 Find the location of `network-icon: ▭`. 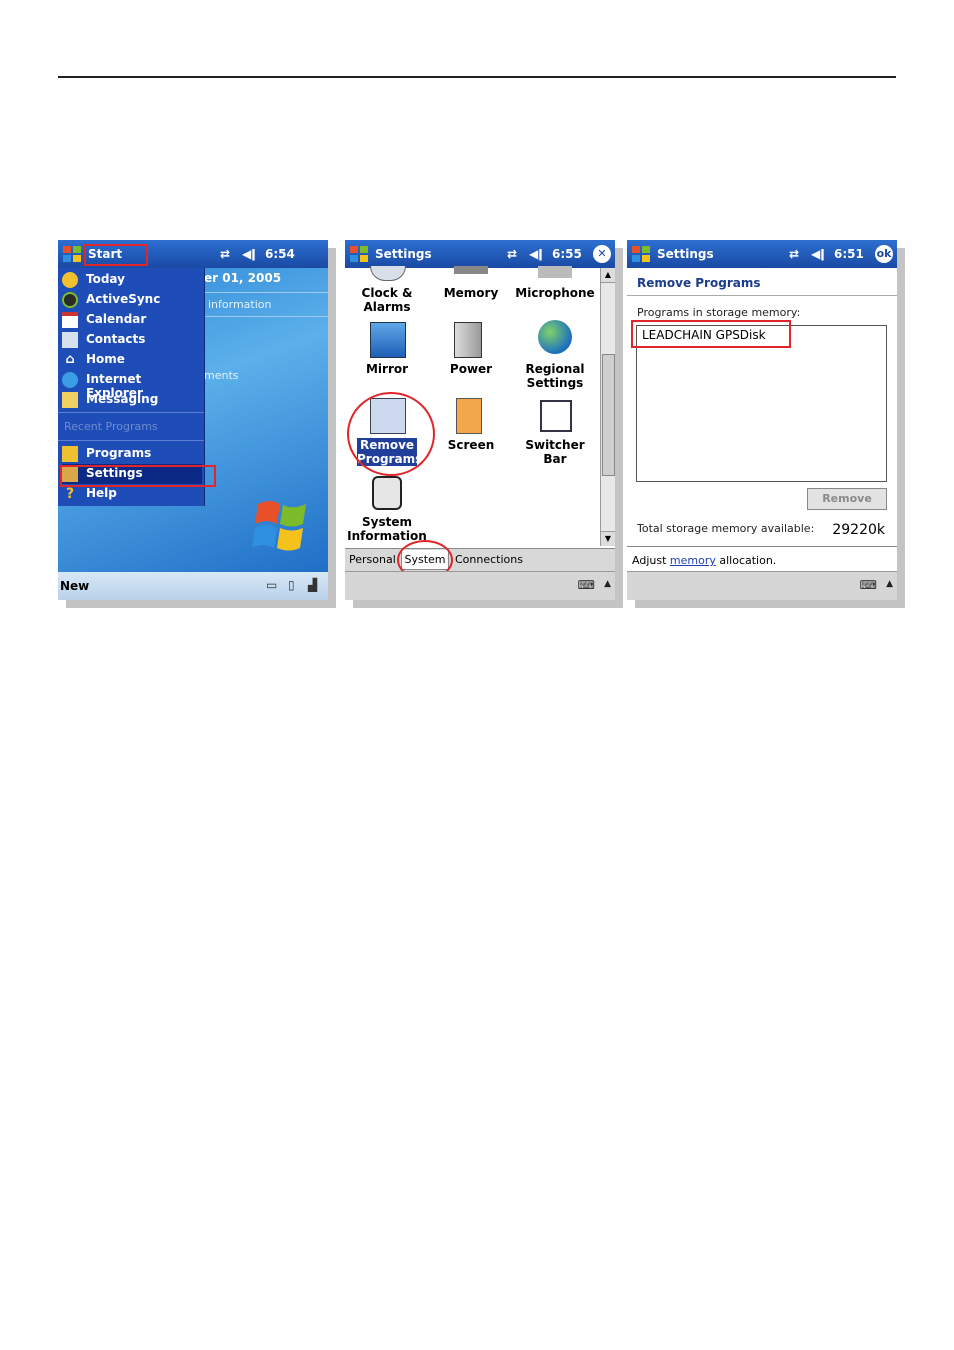

network-icon: ▭ is located at coordinates (271, 585).